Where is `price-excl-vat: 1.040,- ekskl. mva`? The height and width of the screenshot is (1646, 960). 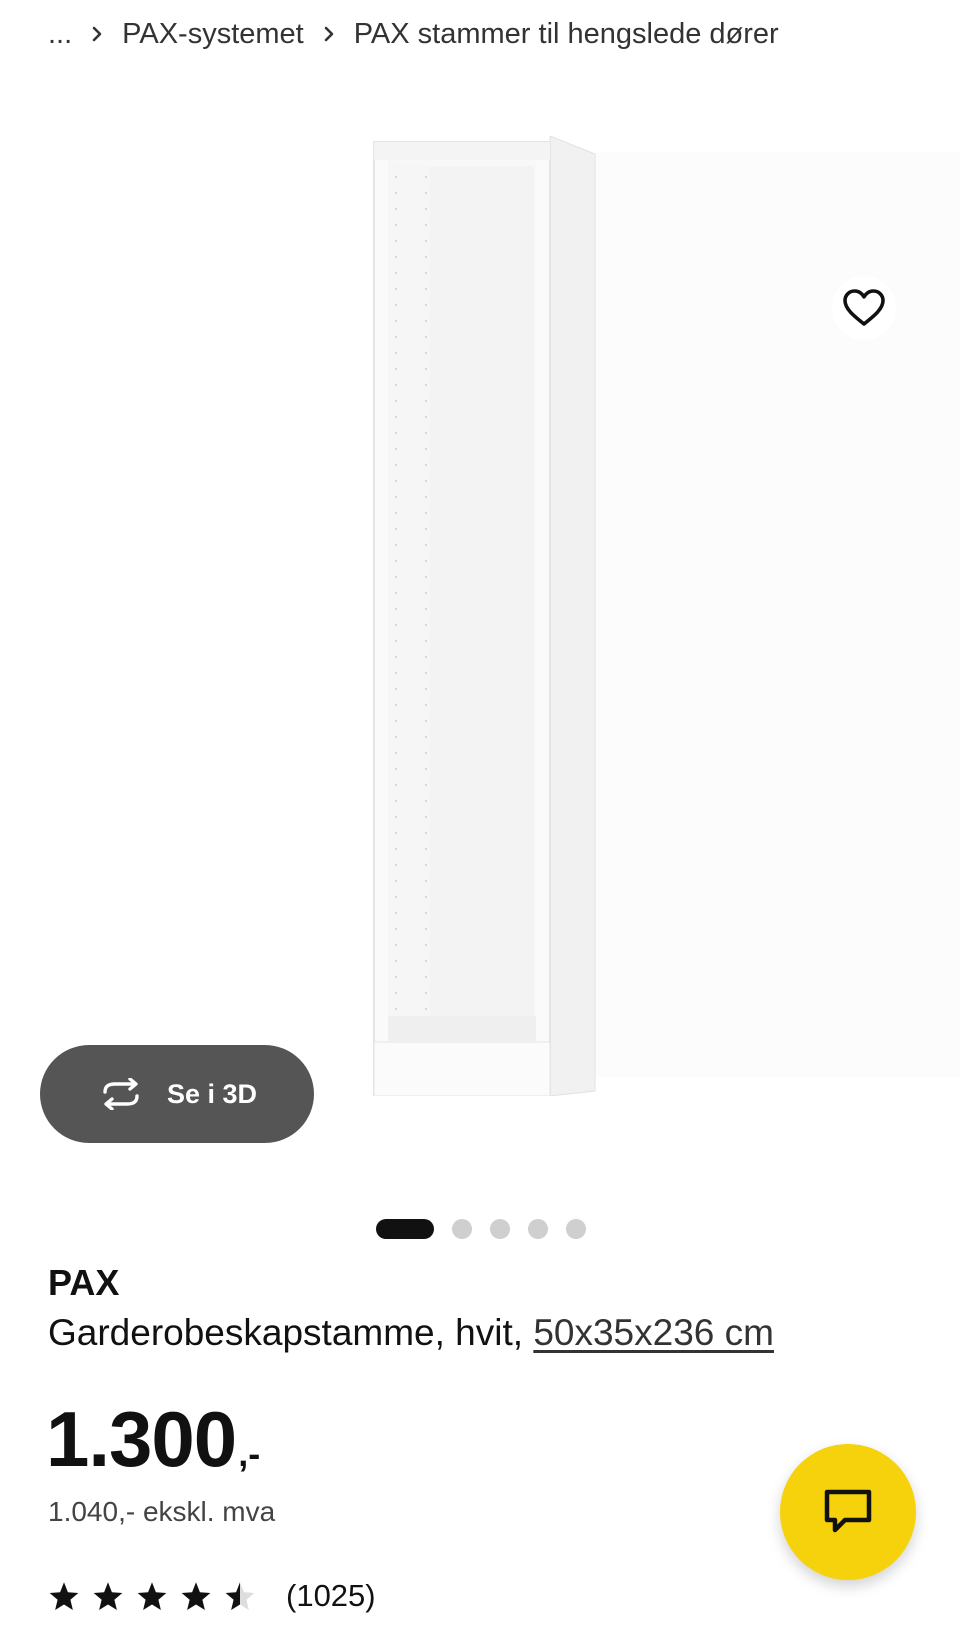
price-excl-vat: 1.040,- ekskl. mva is located at coordinates (162, 1511).